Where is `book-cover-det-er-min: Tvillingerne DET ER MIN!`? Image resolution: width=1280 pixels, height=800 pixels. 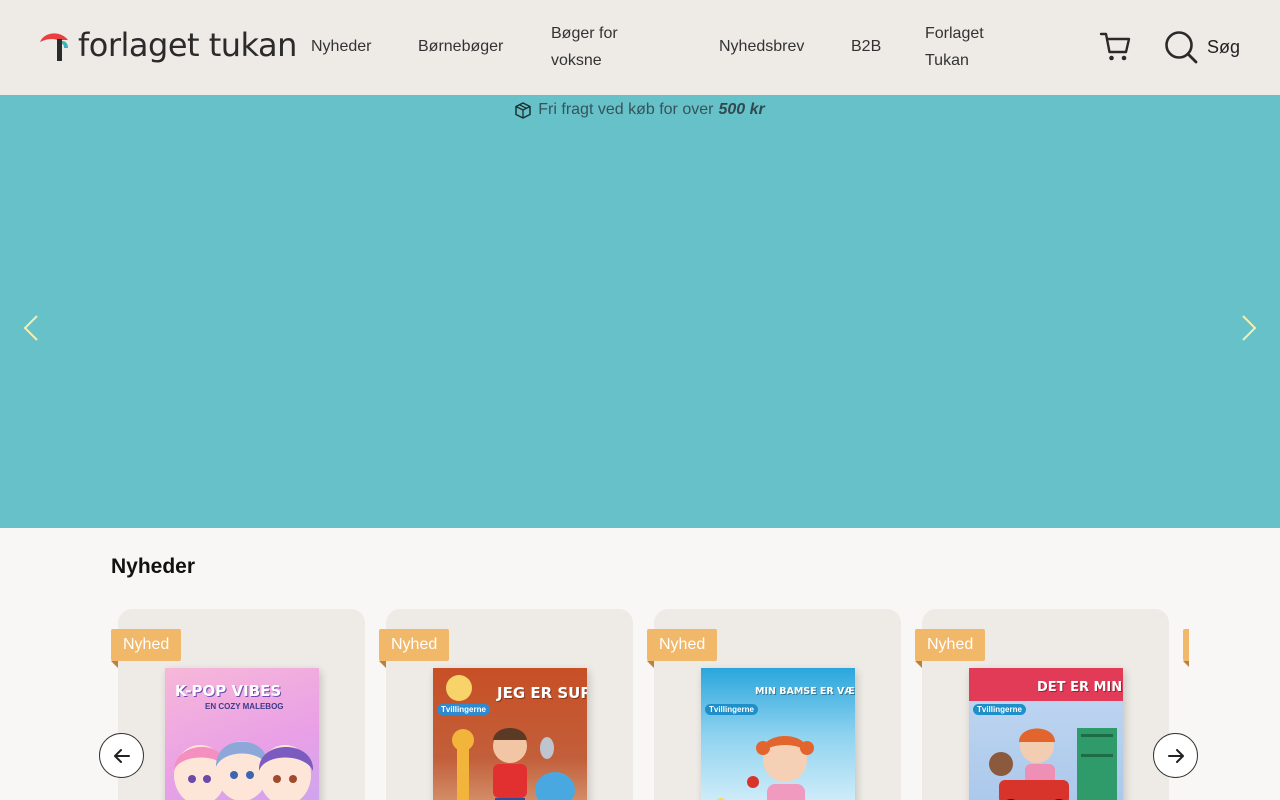 book-cover-det-er-min: Tvillingerne DET ER MIN! is located at coordinates (1046, 734).